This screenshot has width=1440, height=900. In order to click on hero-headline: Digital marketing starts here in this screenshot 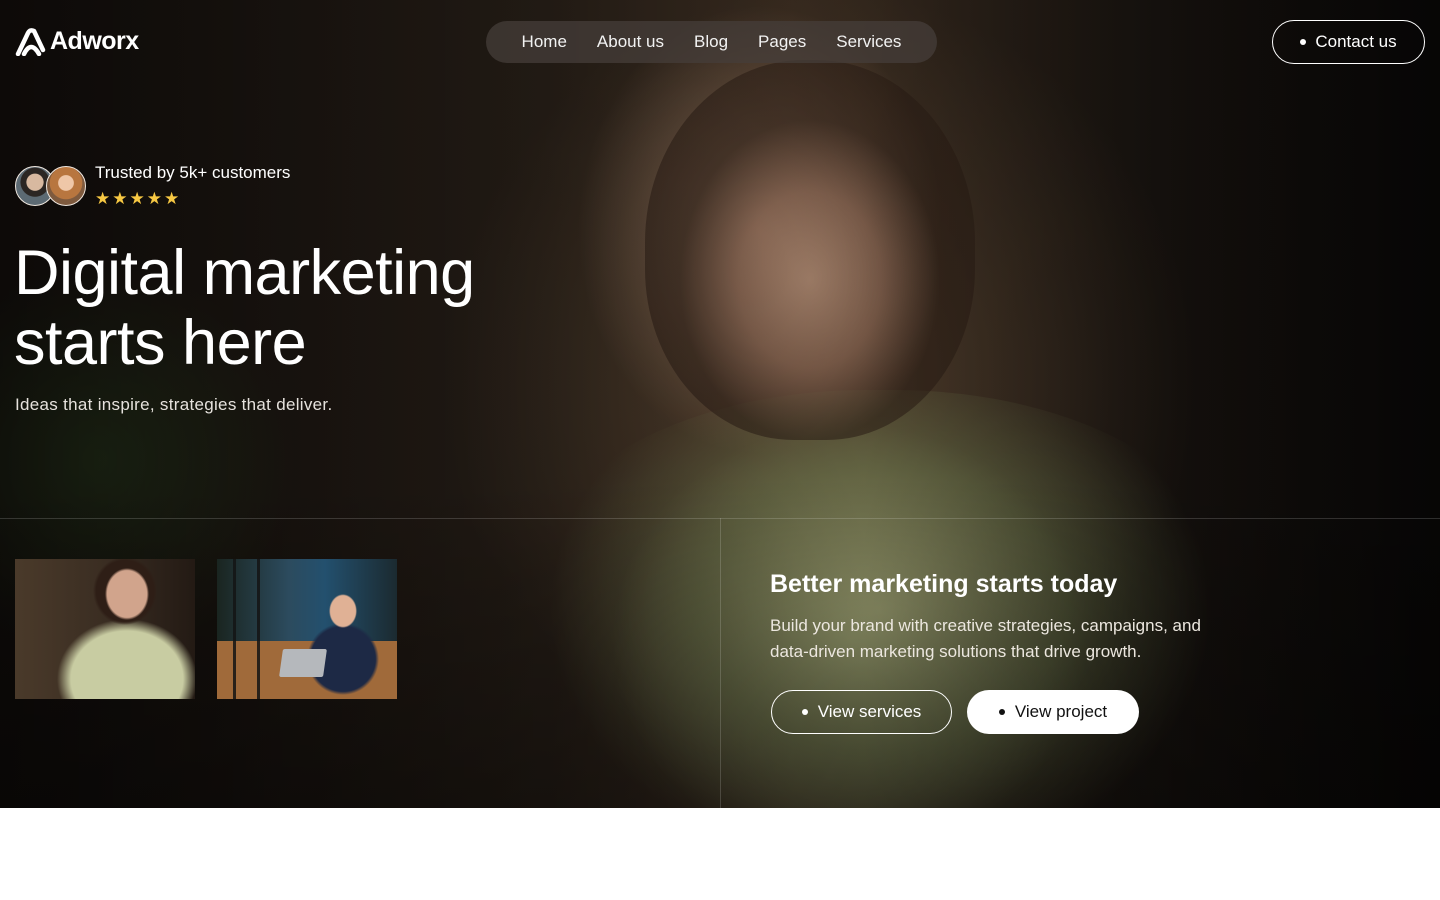, I will do `click(294, 308)`.